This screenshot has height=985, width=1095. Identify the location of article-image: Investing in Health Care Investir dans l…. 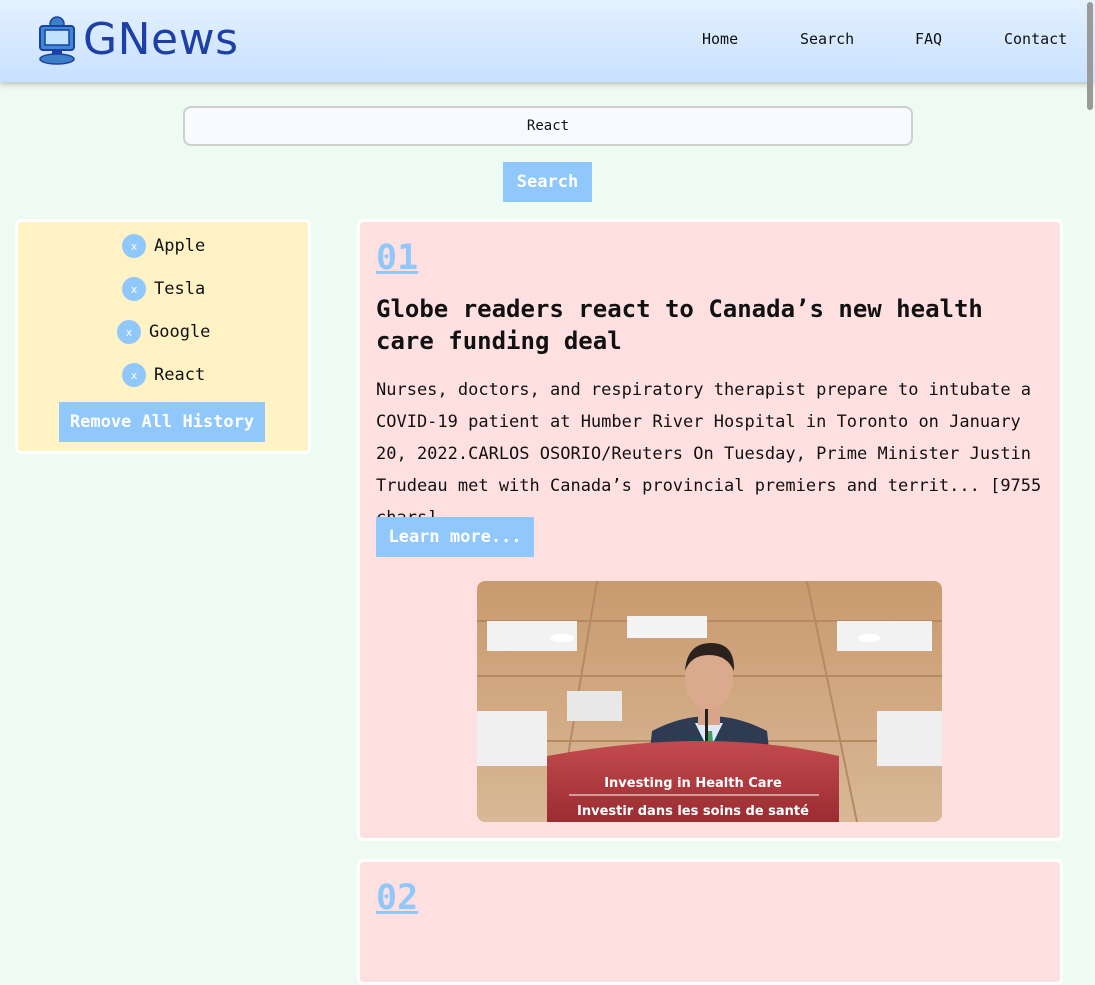
(709, 701).